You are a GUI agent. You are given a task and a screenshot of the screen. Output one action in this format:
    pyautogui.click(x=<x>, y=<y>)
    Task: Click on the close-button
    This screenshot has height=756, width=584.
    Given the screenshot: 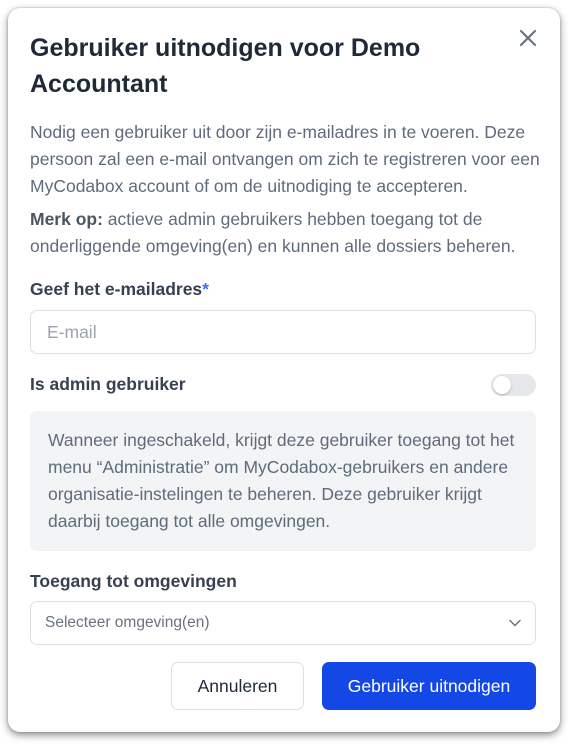 What is the action you would take?
    pyautogui.click(x=528, y=38)
    